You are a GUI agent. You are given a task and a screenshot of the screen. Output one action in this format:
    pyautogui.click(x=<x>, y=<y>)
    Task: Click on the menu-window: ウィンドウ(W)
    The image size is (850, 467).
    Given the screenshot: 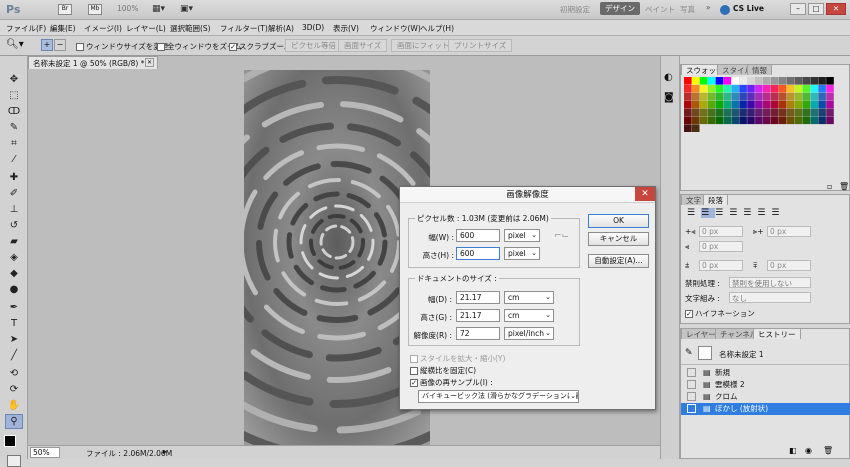 What is the action you would take?
    pyautogui.click(x=395, y=28)
    